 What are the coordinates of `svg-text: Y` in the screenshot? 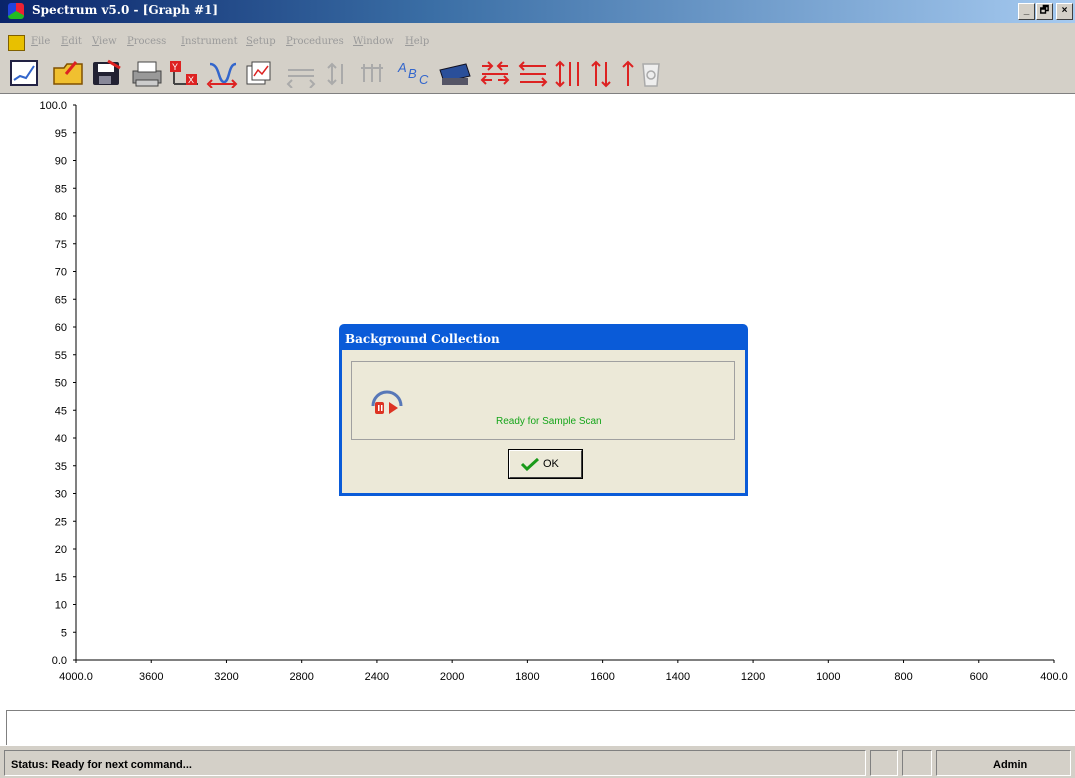 It's located at (175, 67).